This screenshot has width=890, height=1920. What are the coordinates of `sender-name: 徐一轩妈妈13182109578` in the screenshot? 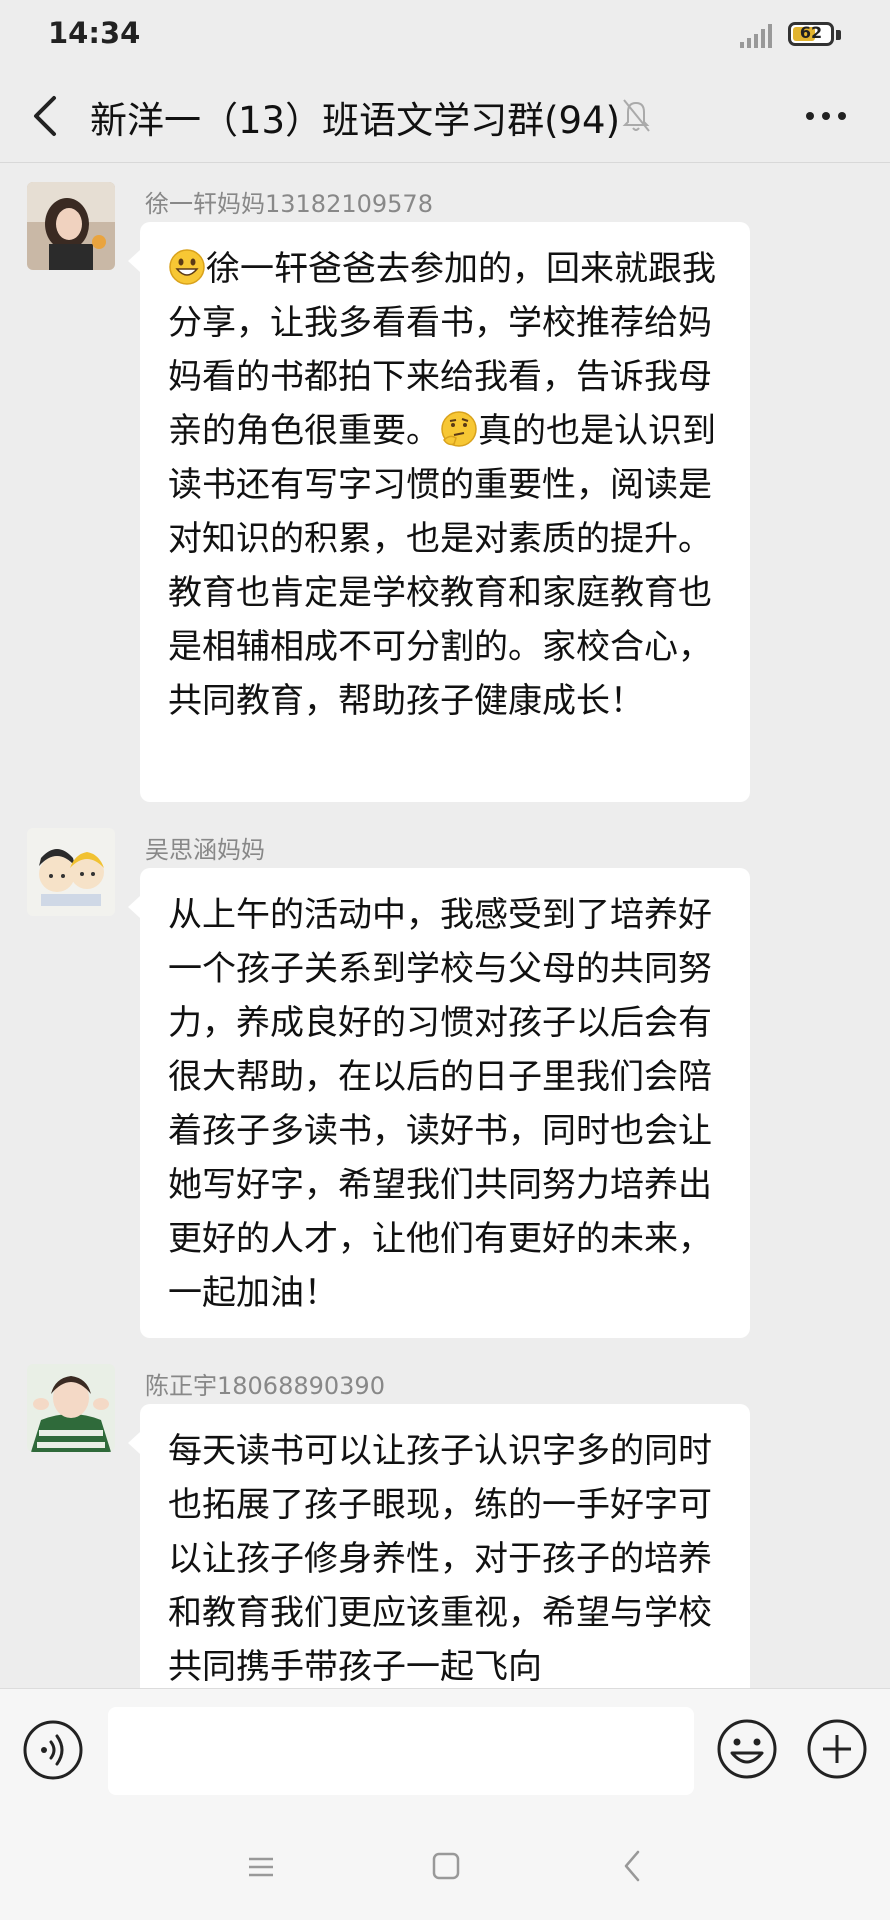 It's located at (289, 204).